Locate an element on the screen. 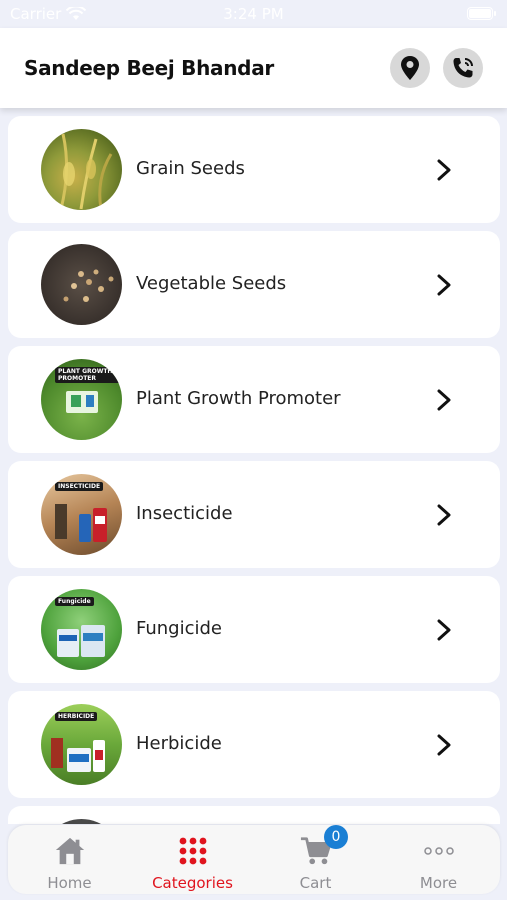 Image resolution: width=507 pixels, height=900 pixels. location-button is located at coordinates (410, 68).